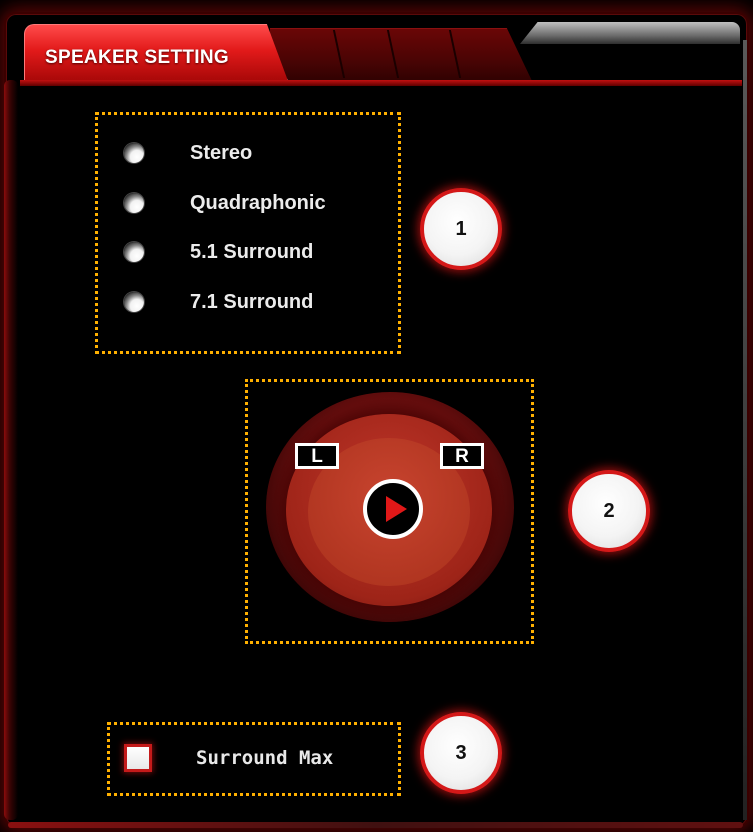 This screenshot has height=832, width=753. What do you see at coordinates (138, 758) in the screenshot?
I see `surround-max-checkbox` at bounding box center [138, 758].